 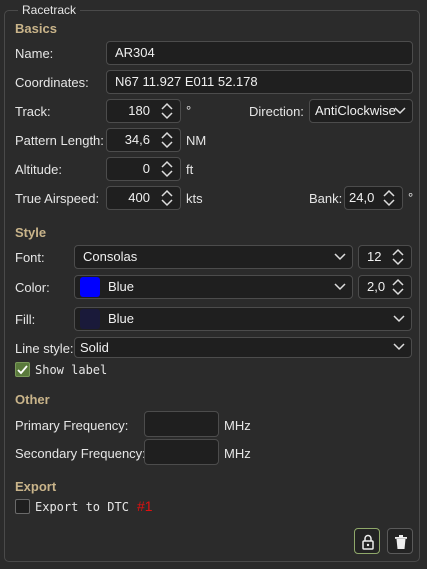 I want to click on fill-combobox: Blue, so click(x=243, y=319).